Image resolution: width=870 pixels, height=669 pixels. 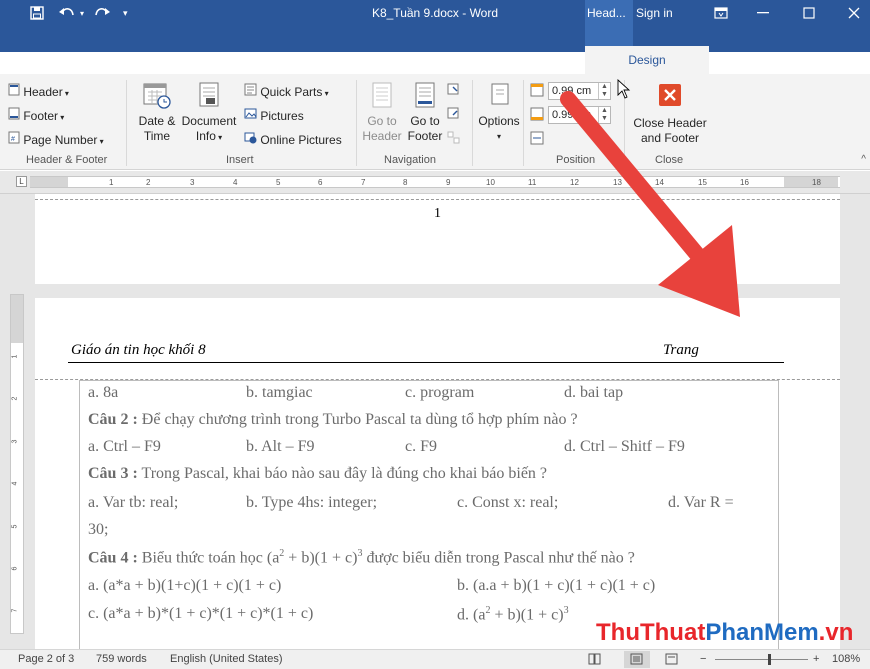 I want to click on share-label: Share, so click(x=837, y=60).